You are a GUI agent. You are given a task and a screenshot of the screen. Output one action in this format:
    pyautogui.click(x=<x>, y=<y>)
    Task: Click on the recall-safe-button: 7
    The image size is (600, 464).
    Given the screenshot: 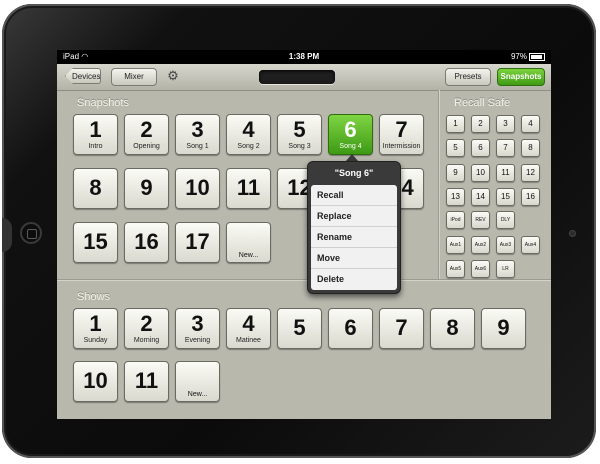 What is the action you would take?
    pyautogui.click(x=505, y=148)
    